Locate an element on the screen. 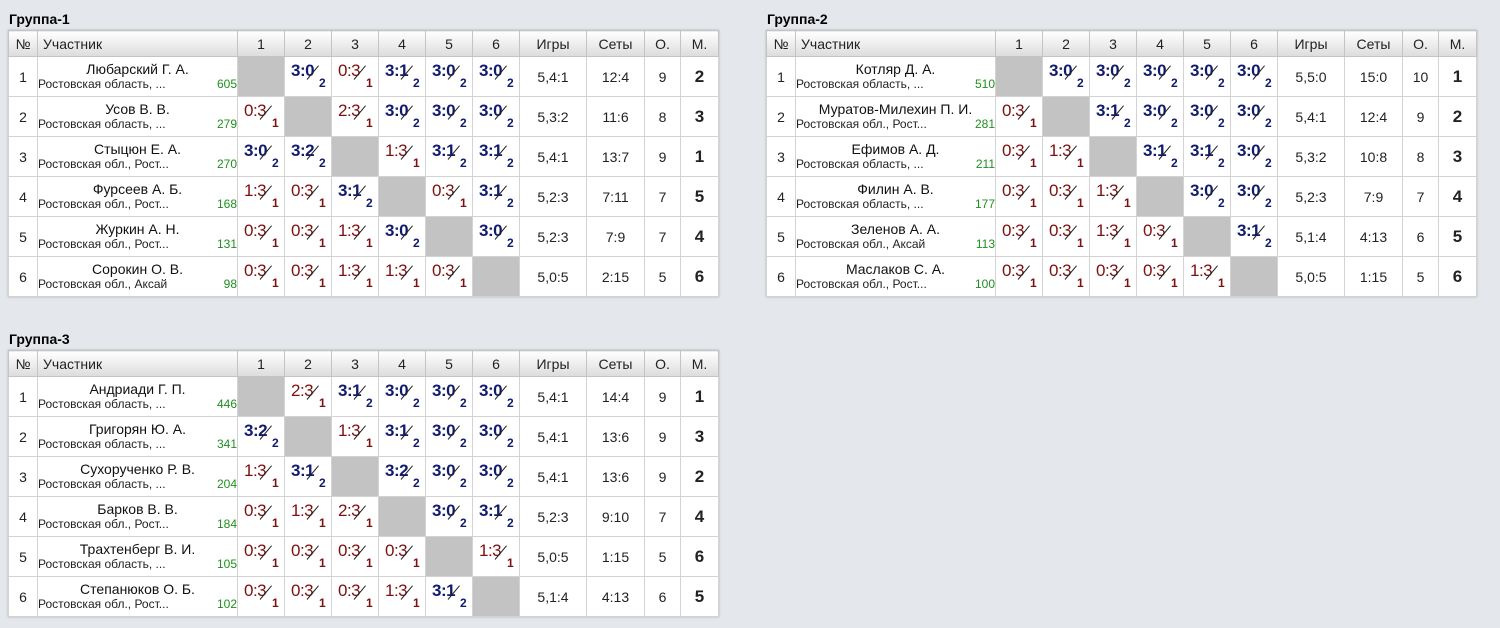 The height and width of the screenshot is (628, 1500). participant-name: Зеленов А. А. is located at coordinates (896, 229).